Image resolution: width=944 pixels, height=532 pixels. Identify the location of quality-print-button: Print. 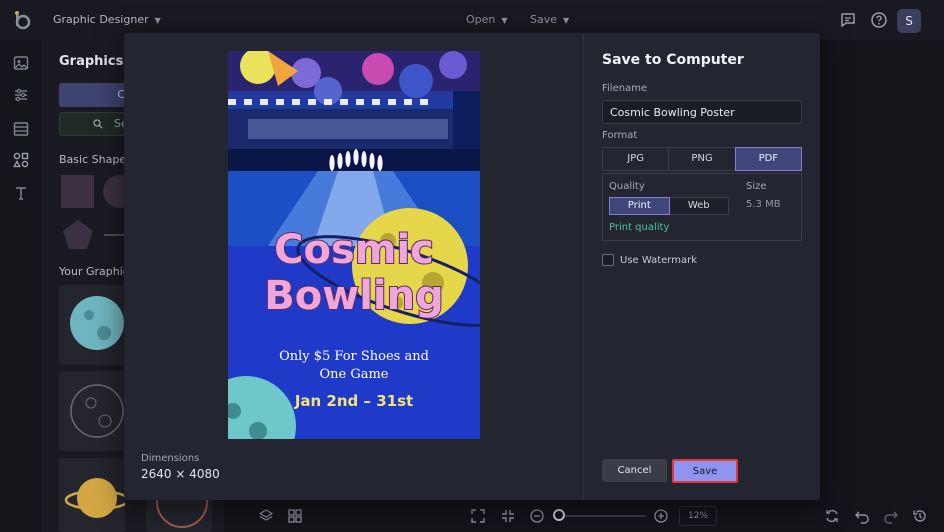
(639, 206).